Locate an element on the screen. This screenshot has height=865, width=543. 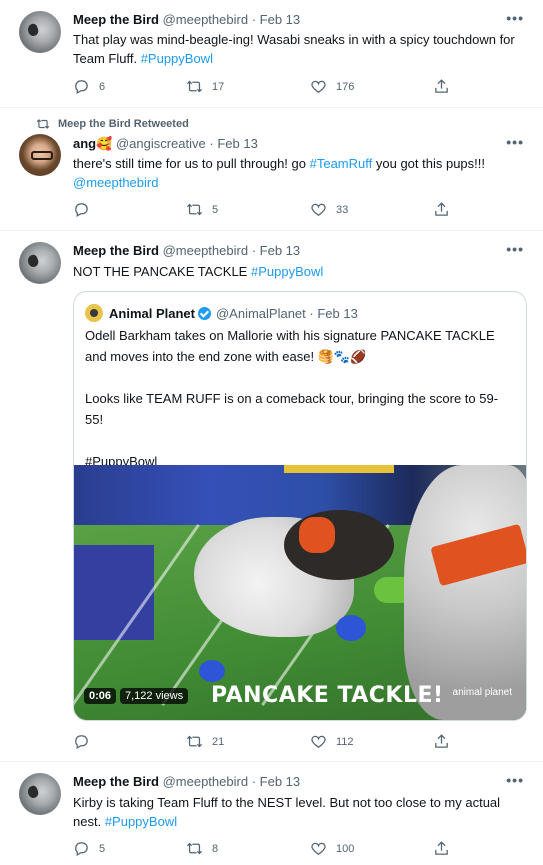
handle: @angiscreative is located at coordinates (161, 143).